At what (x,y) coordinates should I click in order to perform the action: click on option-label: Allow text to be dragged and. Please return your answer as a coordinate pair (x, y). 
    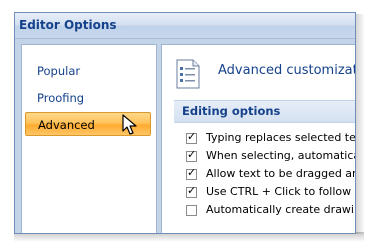
    Looking at the image, I should click on (281, 173).